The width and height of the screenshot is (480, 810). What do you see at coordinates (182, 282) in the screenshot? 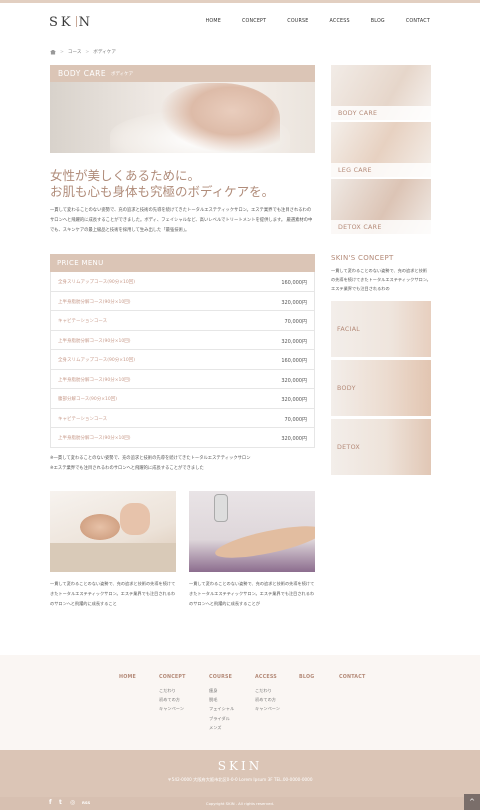
I see `price-row: 全身スリムアップコース(90分×10回) 160,000円` at bounding box center [182, 282].